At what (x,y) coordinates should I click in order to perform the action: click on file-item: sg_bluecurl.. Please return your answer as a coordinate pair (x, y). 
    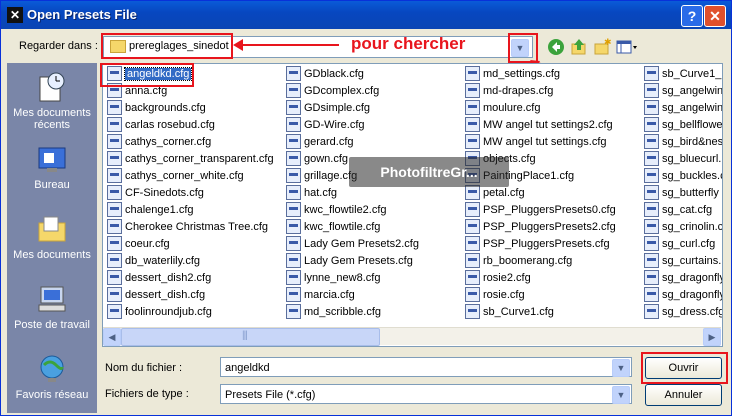
    Looking at the image, I should click on (683, 158).